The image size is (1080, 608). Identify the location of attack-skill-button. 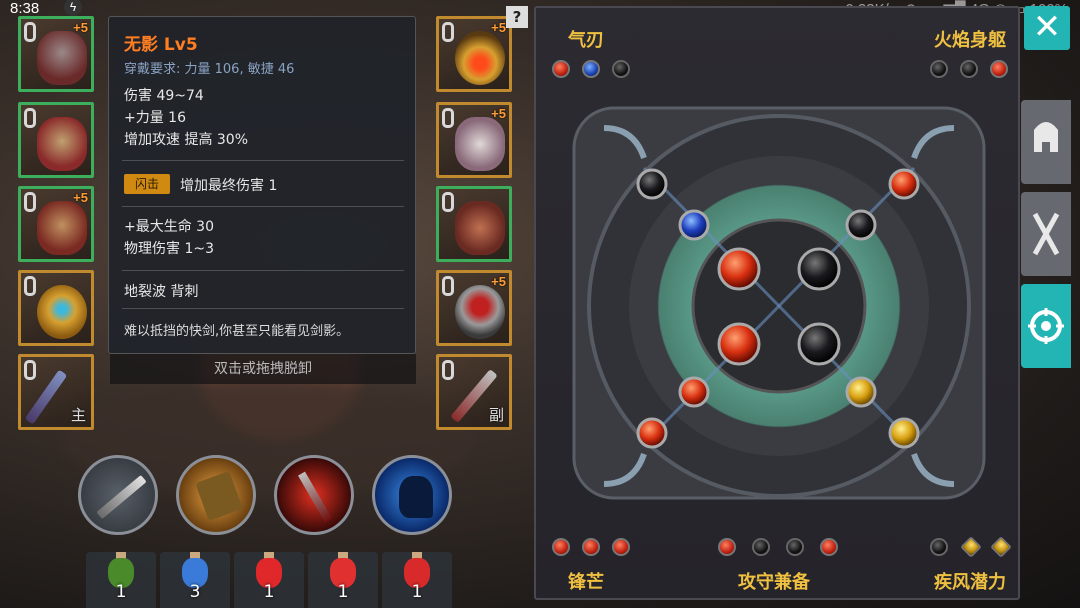
(118, 495).